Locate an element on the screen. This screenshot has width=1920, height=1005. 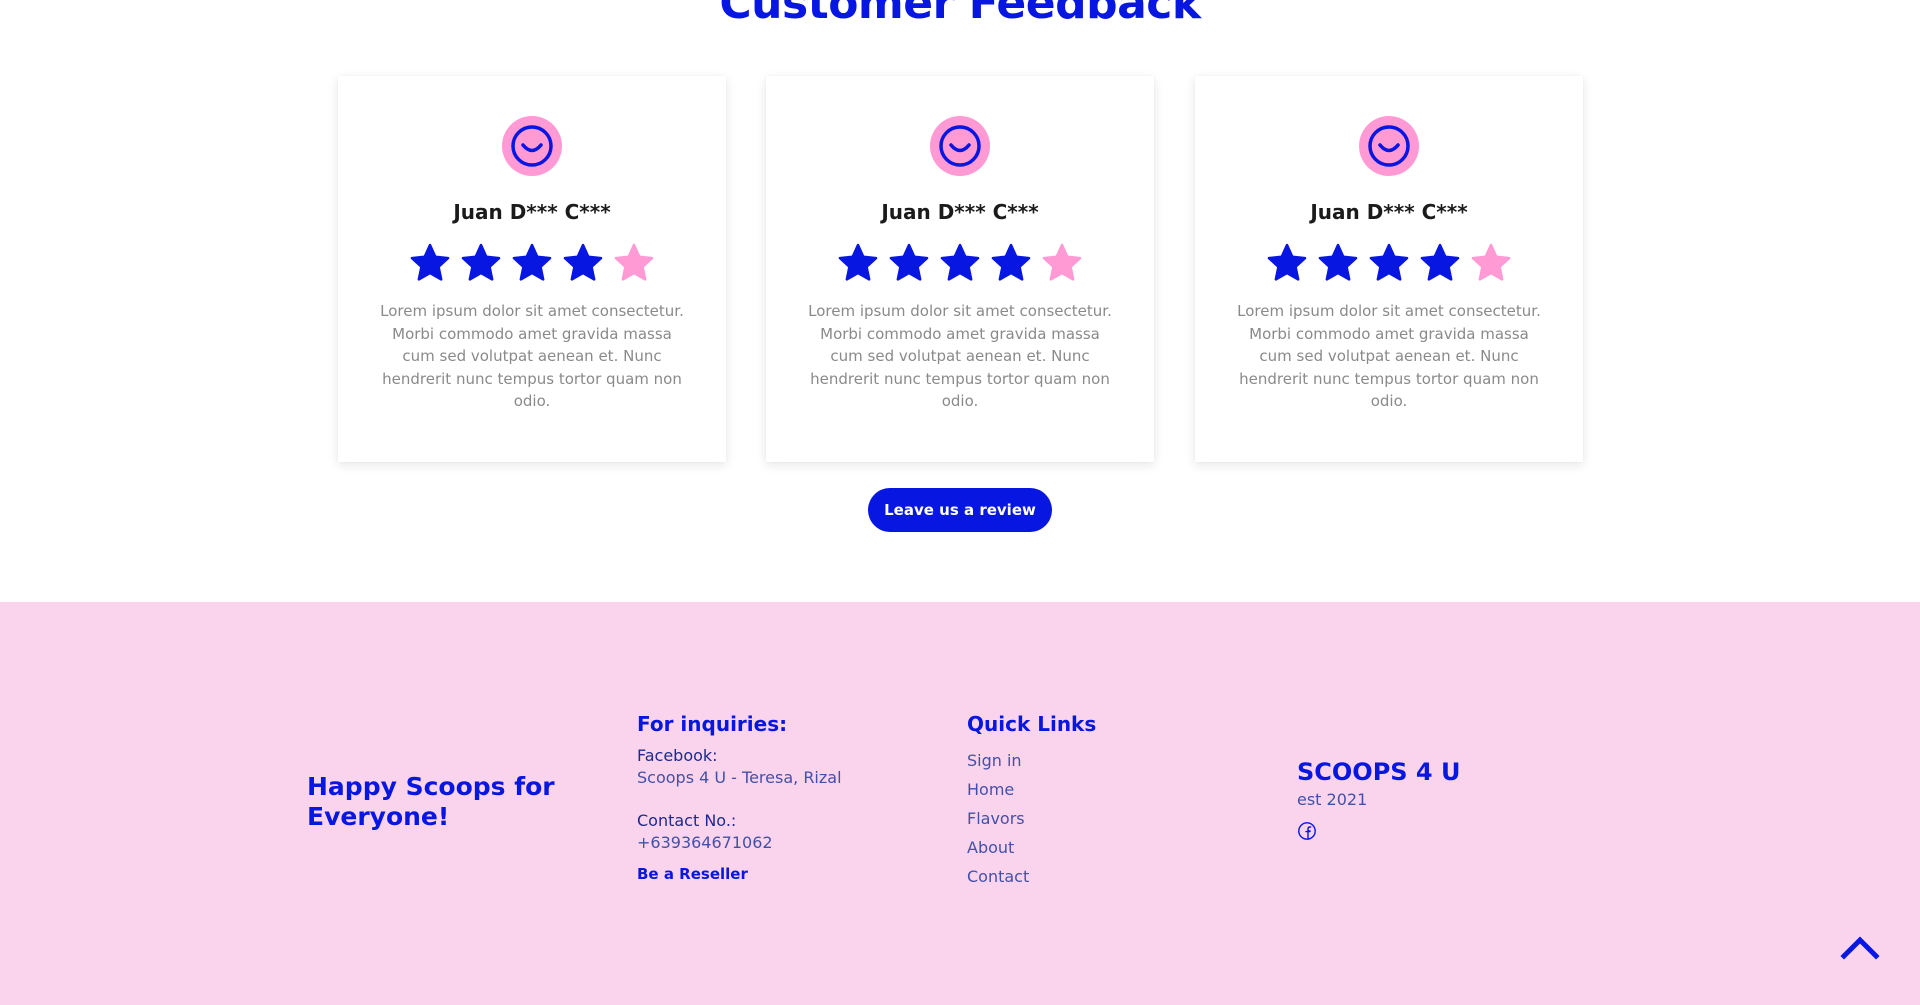
footer-tagline: Happy Scoops for Everyone! is located at coordinates (431, 801).